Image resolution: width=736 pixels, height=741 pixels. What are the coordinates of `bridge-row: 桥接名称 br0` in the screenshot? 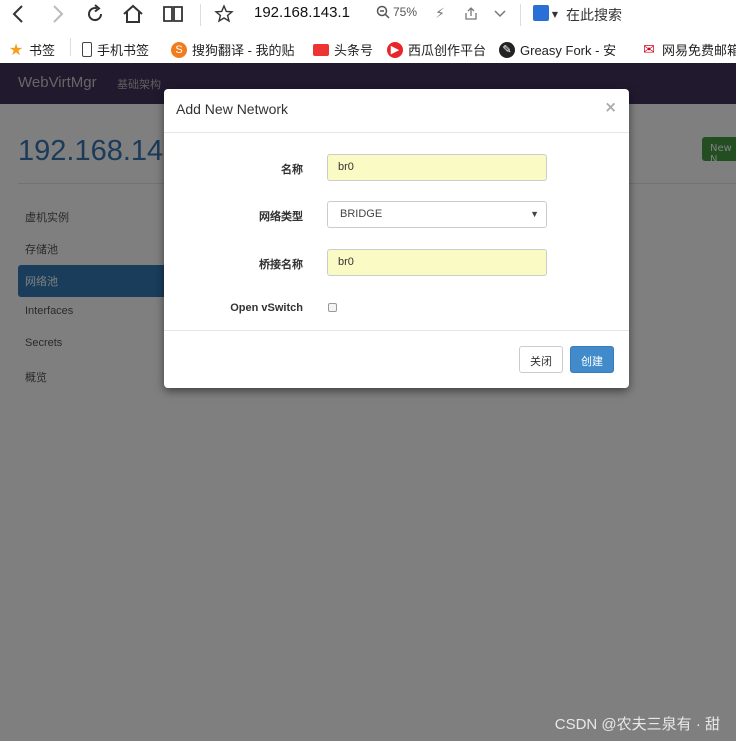 It's located at (396, 263).